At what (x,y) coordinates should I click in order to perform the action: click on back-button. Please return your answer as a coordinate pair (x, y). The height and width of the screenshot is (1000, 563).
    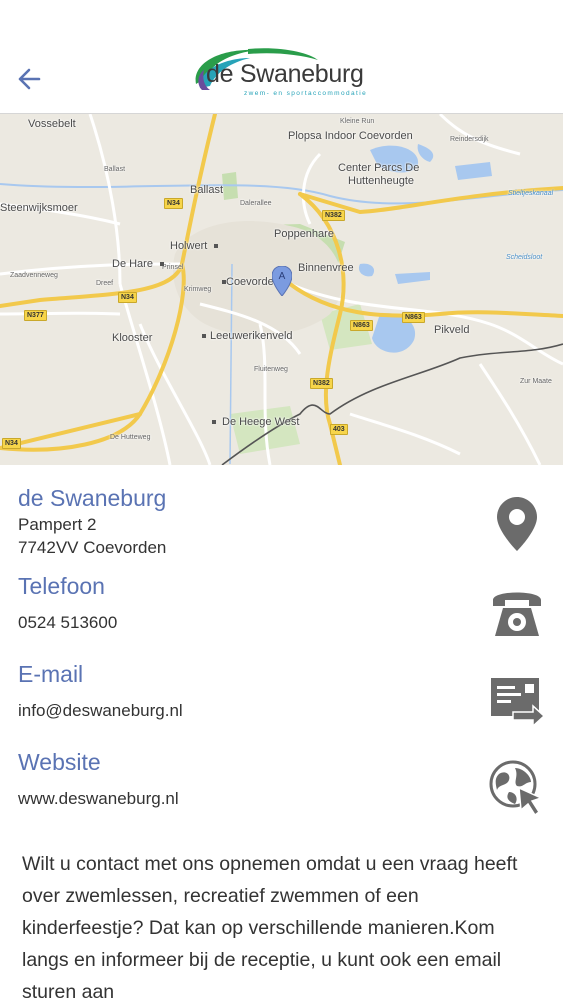
    Looking at the image, I should click on (29, 79).